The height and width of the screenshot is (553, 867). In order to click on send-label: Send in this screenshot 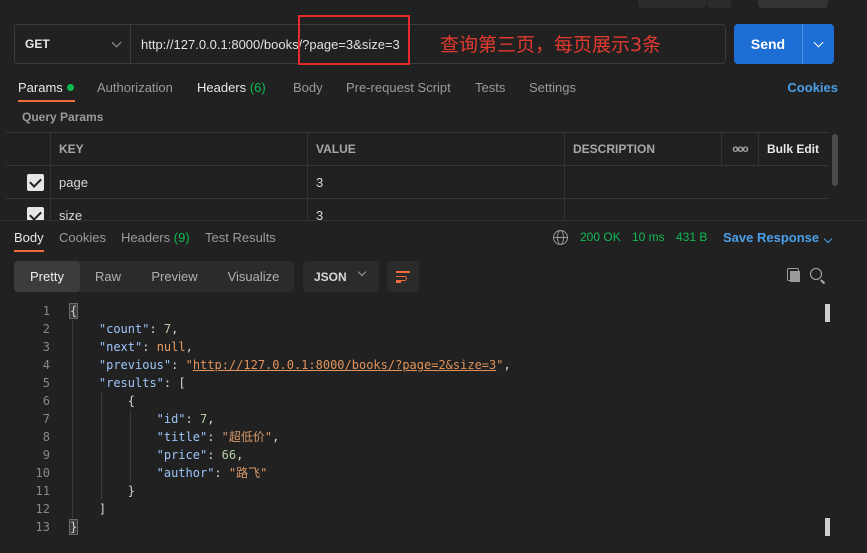, I will do `click(768, 44)`.